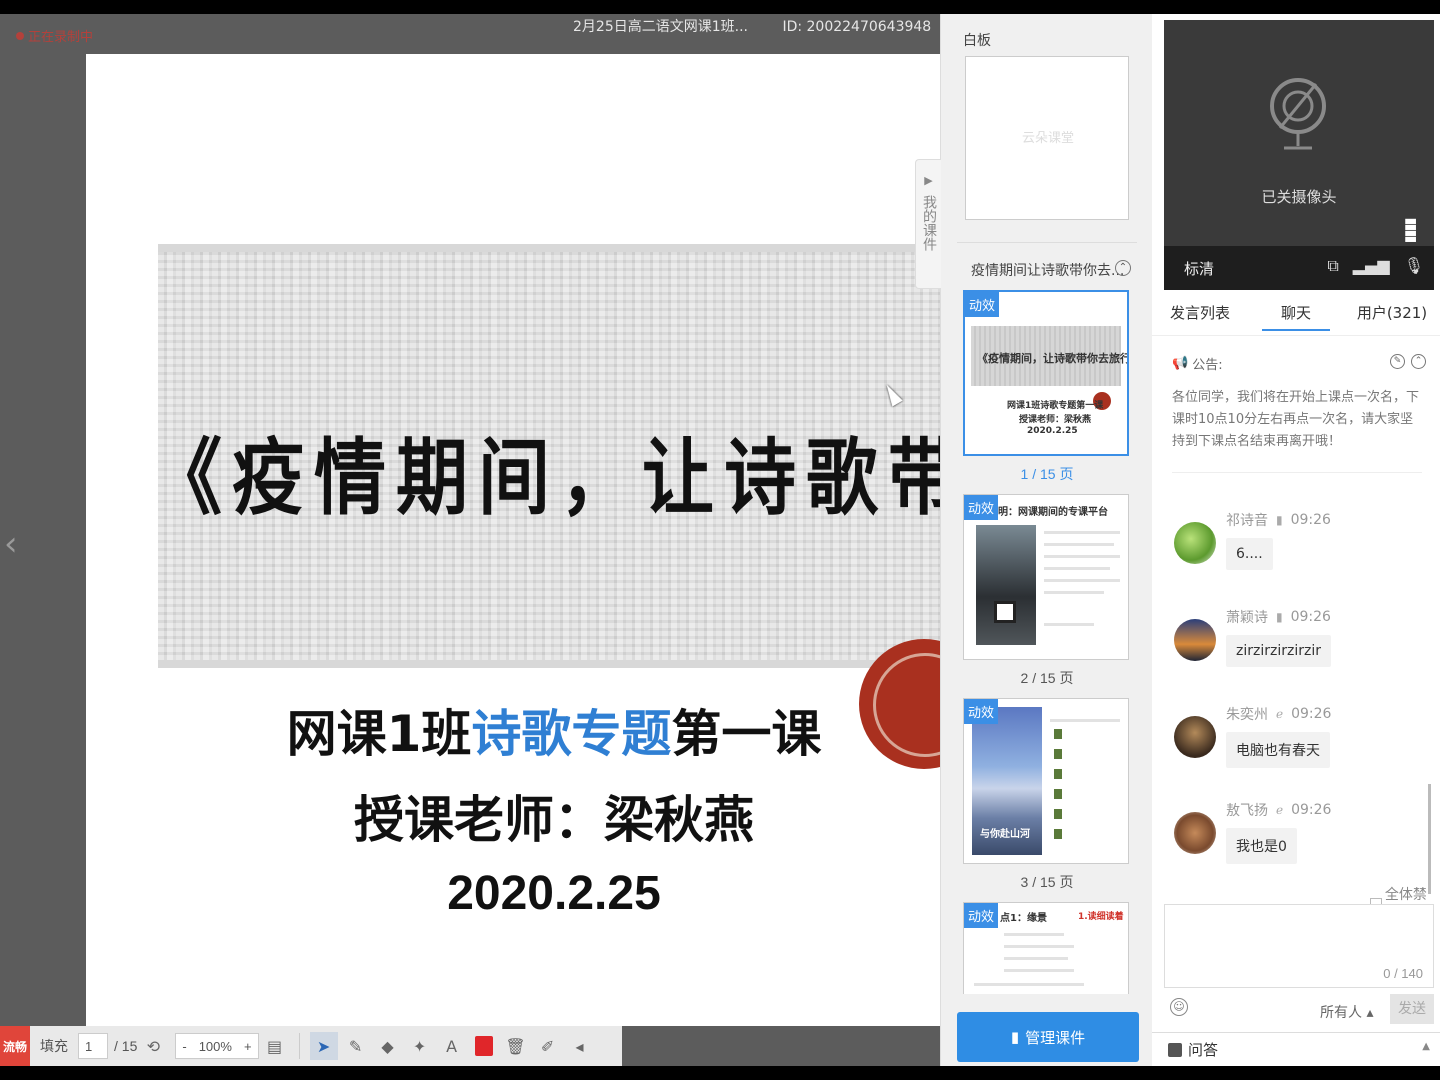  What do you see at coordinates (1278, 520) in the screenshot?
I see `message-header: 祁诗音 ▮ 09:26` at bounding box center [1278, 520].